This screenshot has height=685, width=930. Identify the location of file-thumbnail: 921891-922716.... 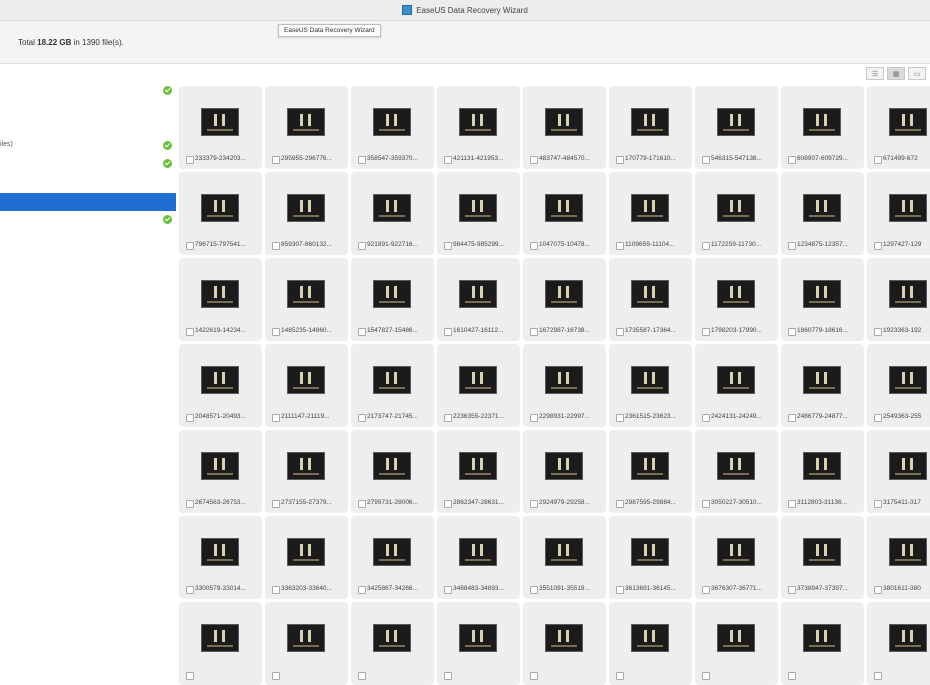
(392, 213).